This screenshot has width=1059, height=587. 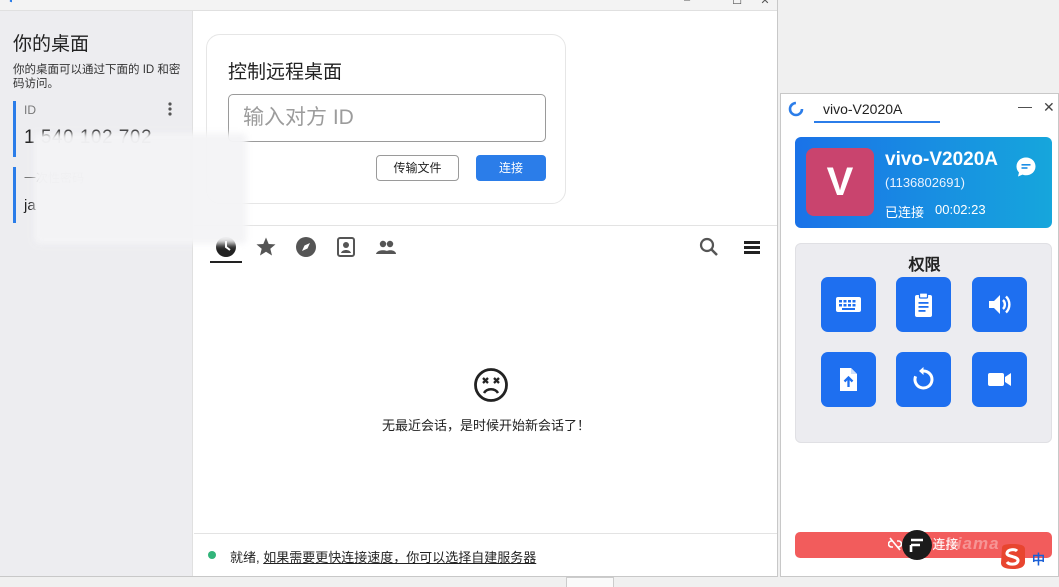 What do you see at coordinates (737, 4) in the screenshot?
I see `maximize-button: ☐` at bounding box center [737, 4].